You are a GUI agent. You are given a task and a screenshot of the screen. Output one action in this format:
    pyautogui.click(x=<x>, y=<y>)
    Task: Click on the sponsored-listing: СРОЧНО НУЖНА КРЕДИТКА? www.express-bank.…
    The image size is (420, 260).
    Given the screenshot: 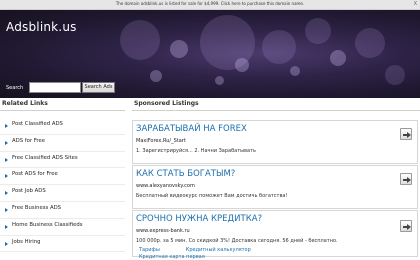 What is the action you would take?
    pyautogui.click(x=275, y=235)
    